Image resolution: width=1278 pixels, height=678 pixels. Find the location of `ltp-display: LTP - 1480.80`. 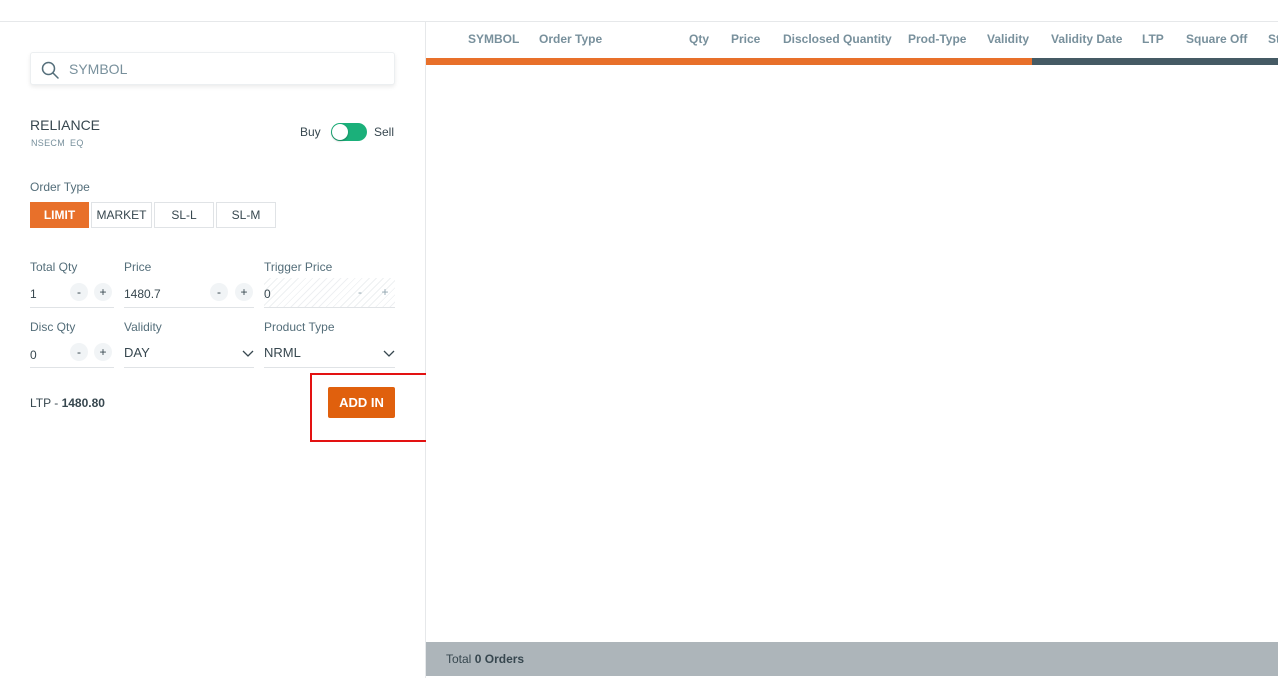

ltp-display: LTP - 1480.80 is located at coordinates (67, 403).